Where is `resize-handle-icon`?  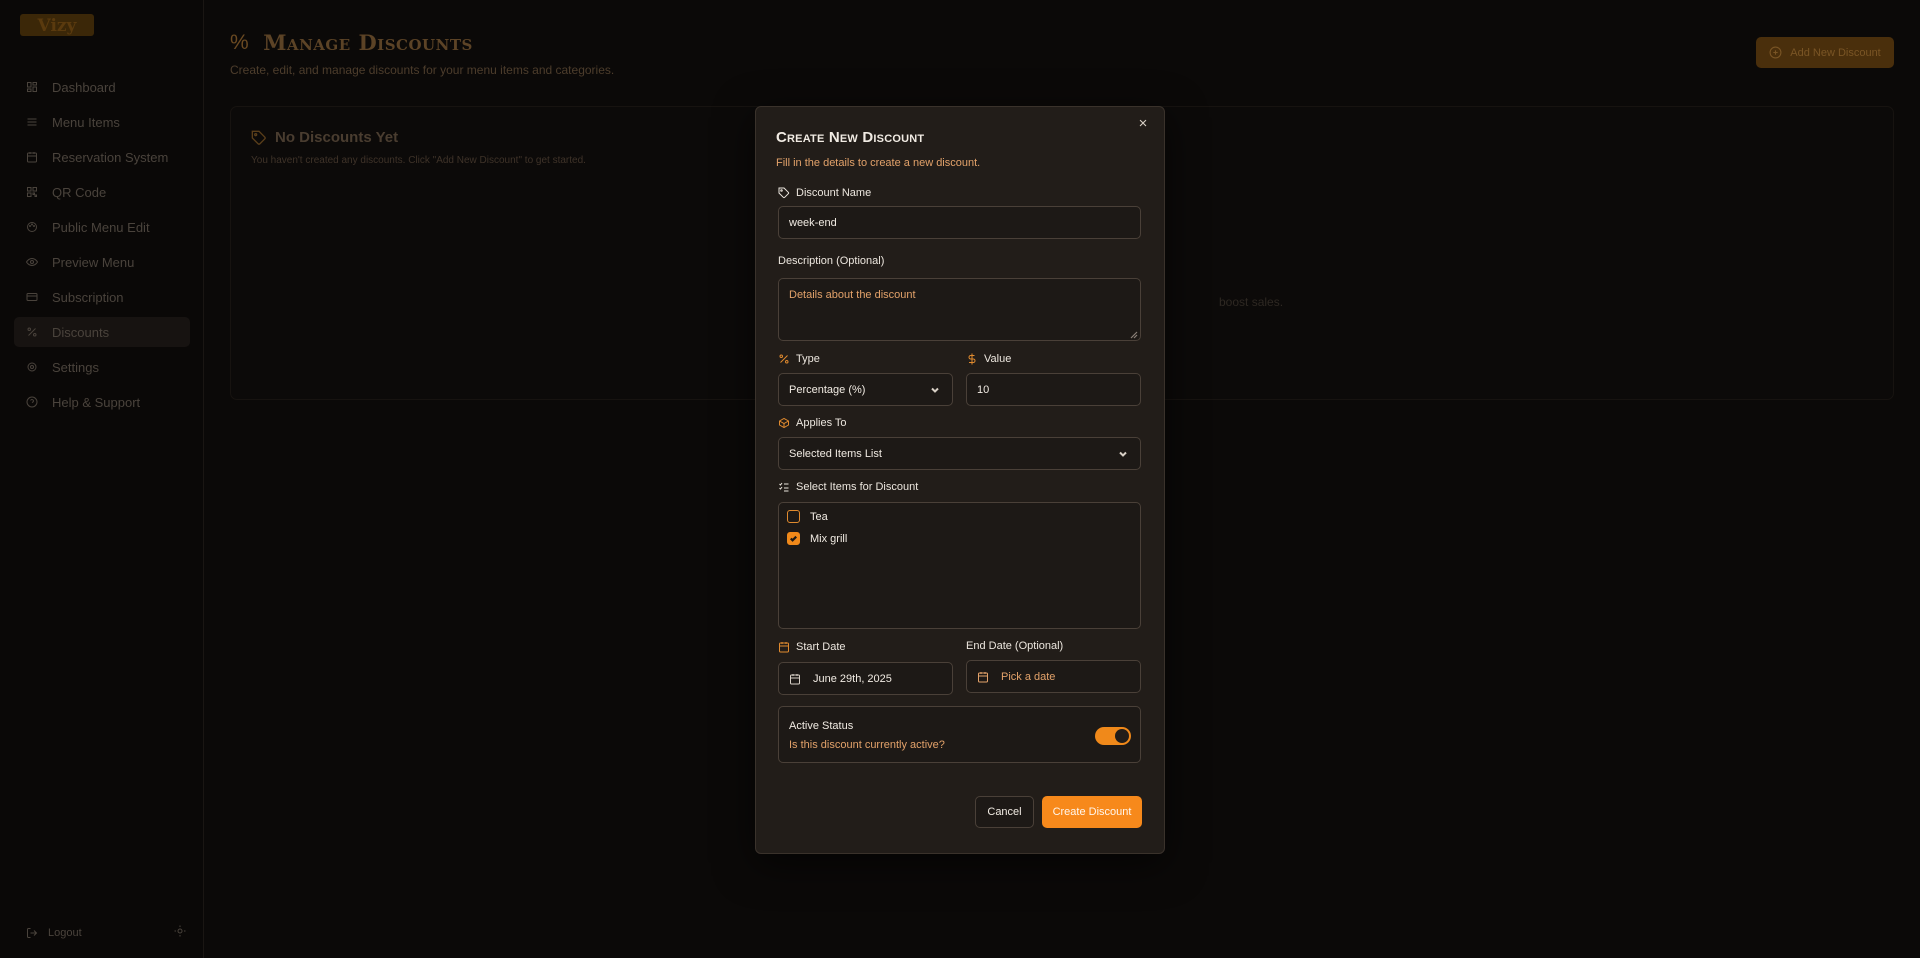 resize-handle-icon is located at coordinates (1134, 334).